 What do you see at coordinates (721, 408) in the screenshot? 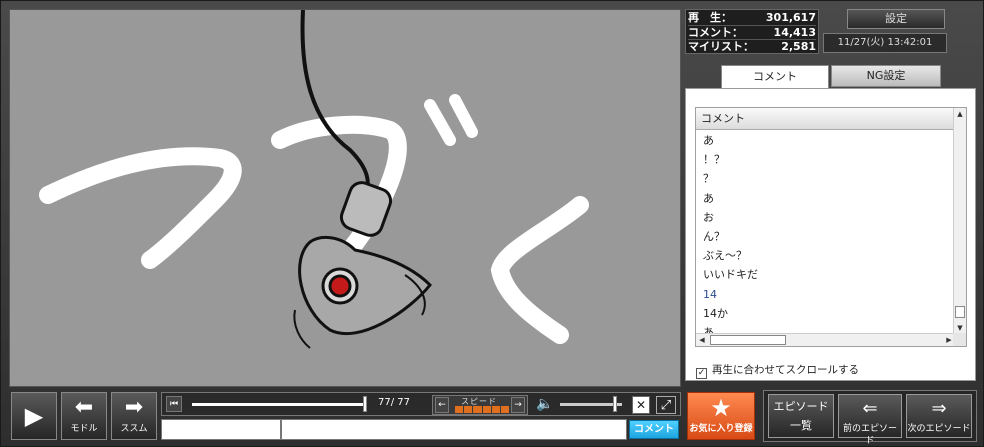
I see `star-icon: ★` at bounding box center [721, 408].